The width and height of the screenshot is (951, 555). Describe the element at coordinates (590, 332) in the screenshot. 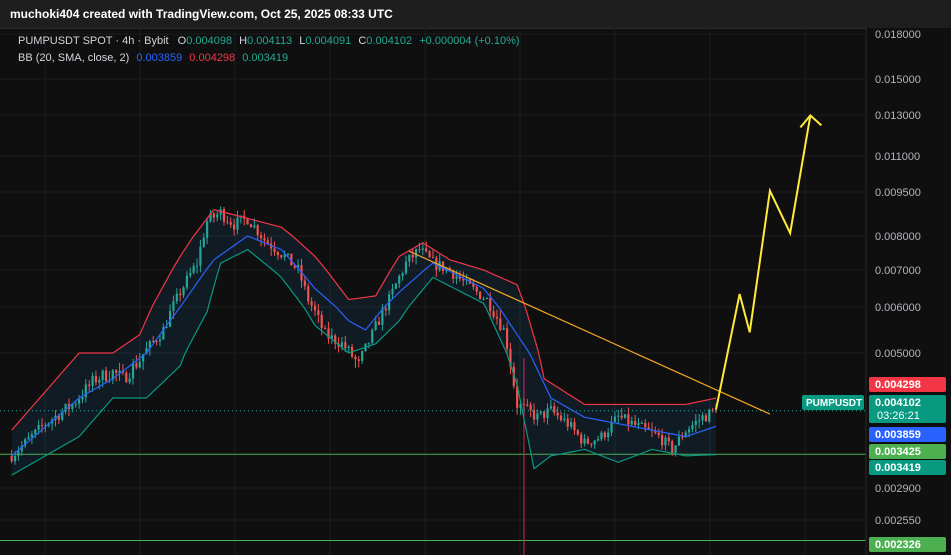

I see `trendline` at that location.